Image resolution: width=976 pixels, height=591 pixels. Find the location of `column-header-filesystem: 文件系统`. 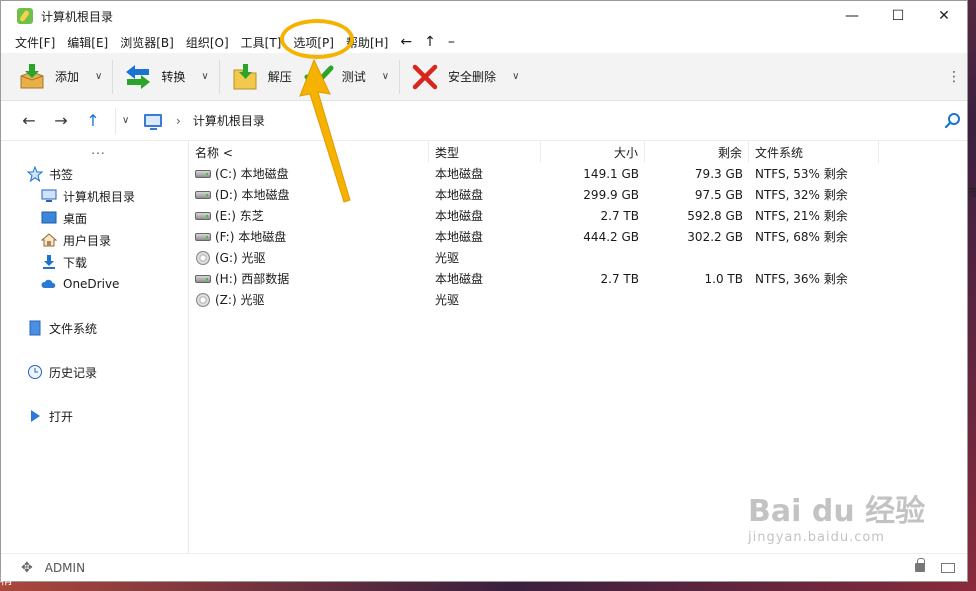

column-header-filesystem: 文件系统 is located at coordinates (814, 152).